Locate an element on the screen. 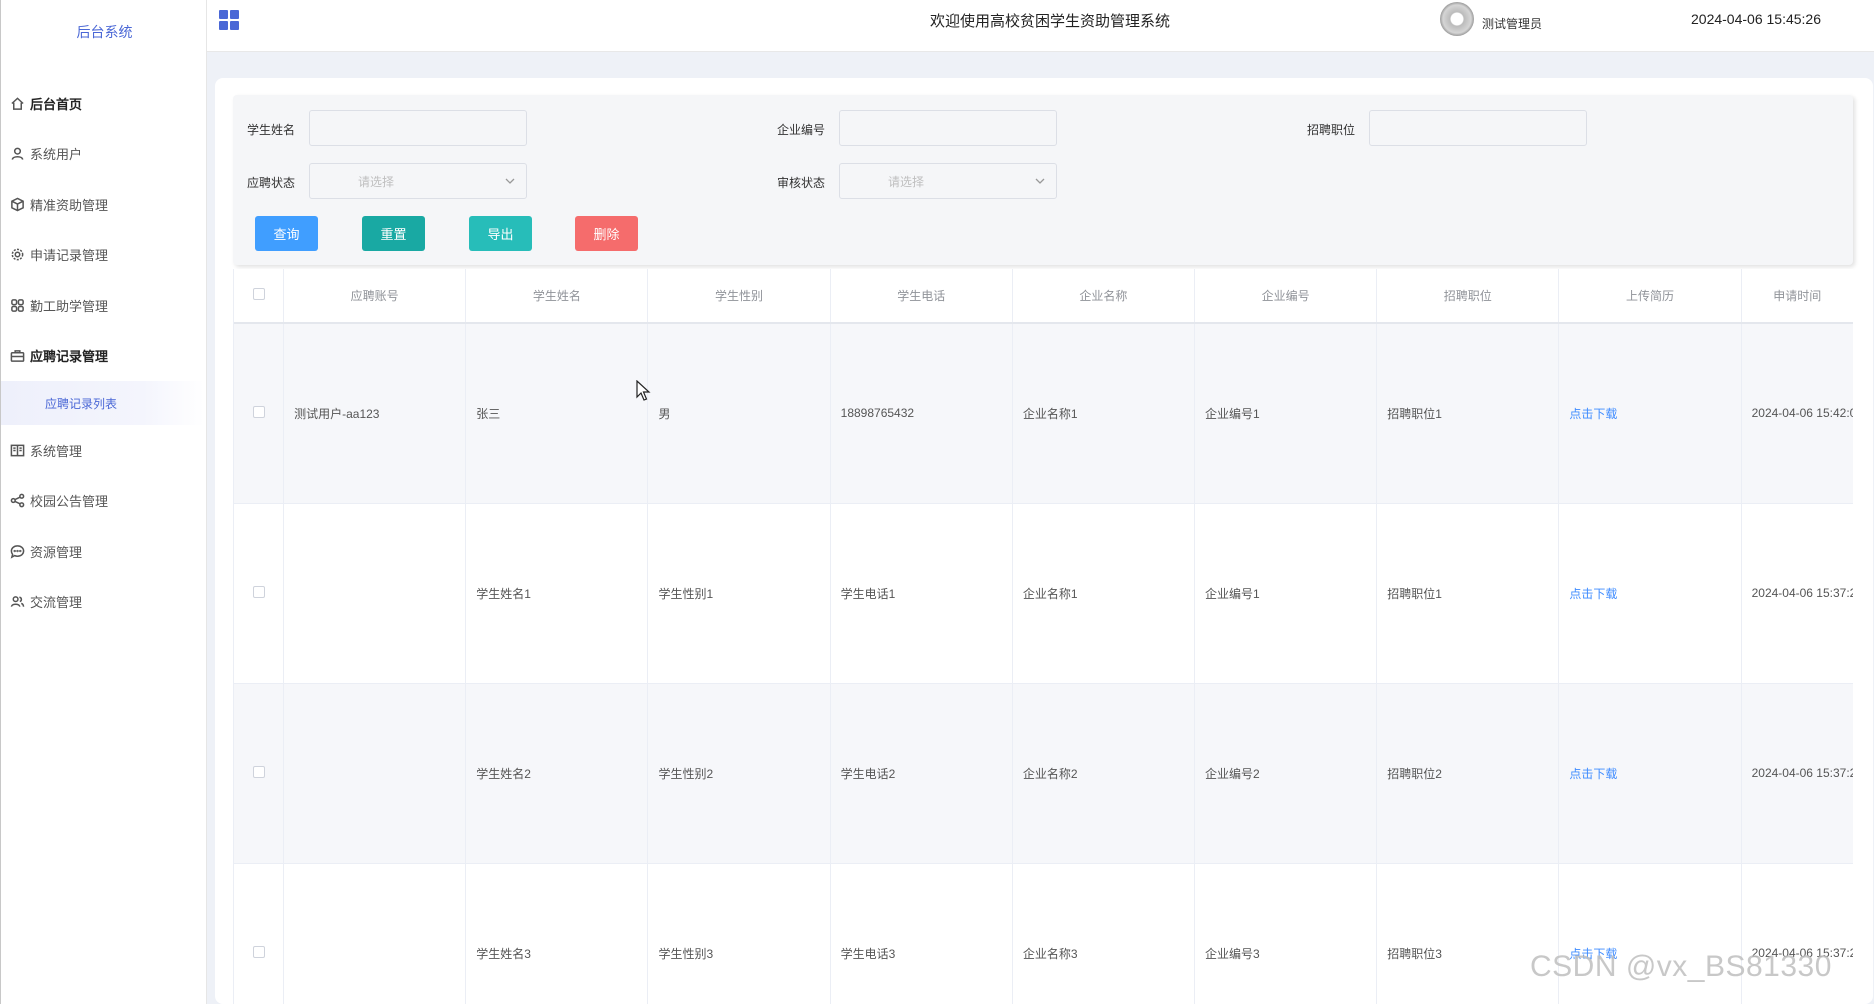 This screenshot has height=1004, width=1874. delete-button: 删除 is located at coordinates (606, 233).